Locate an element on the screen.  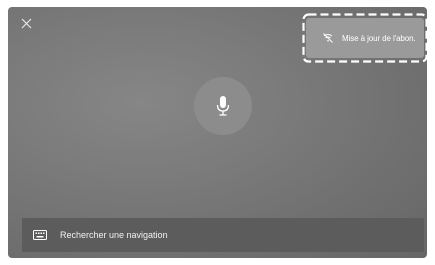
search-navigation-bar: Rechercher une navigation is located at coordinates (223, 235).